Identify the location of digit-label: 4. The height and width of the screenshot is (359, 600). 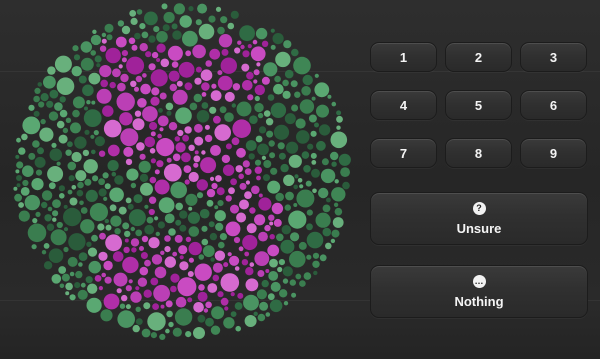
(403, 105).